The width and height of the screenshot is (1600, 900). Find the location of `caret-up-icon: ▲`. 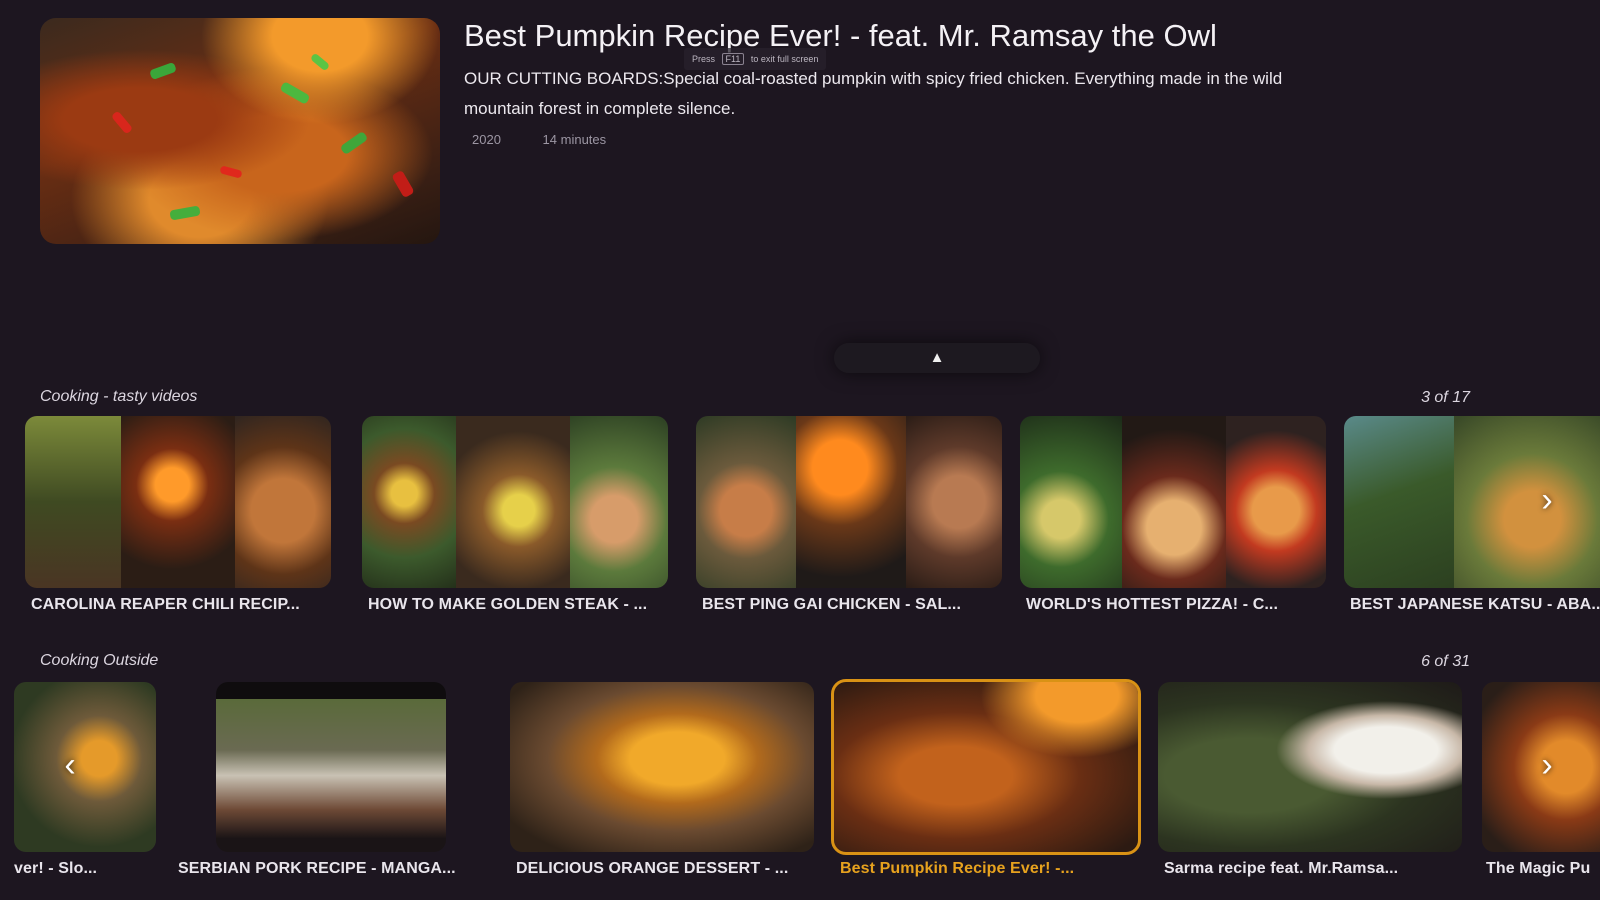

caret-up-icon: ▲ is located at coordinates (937, 357).